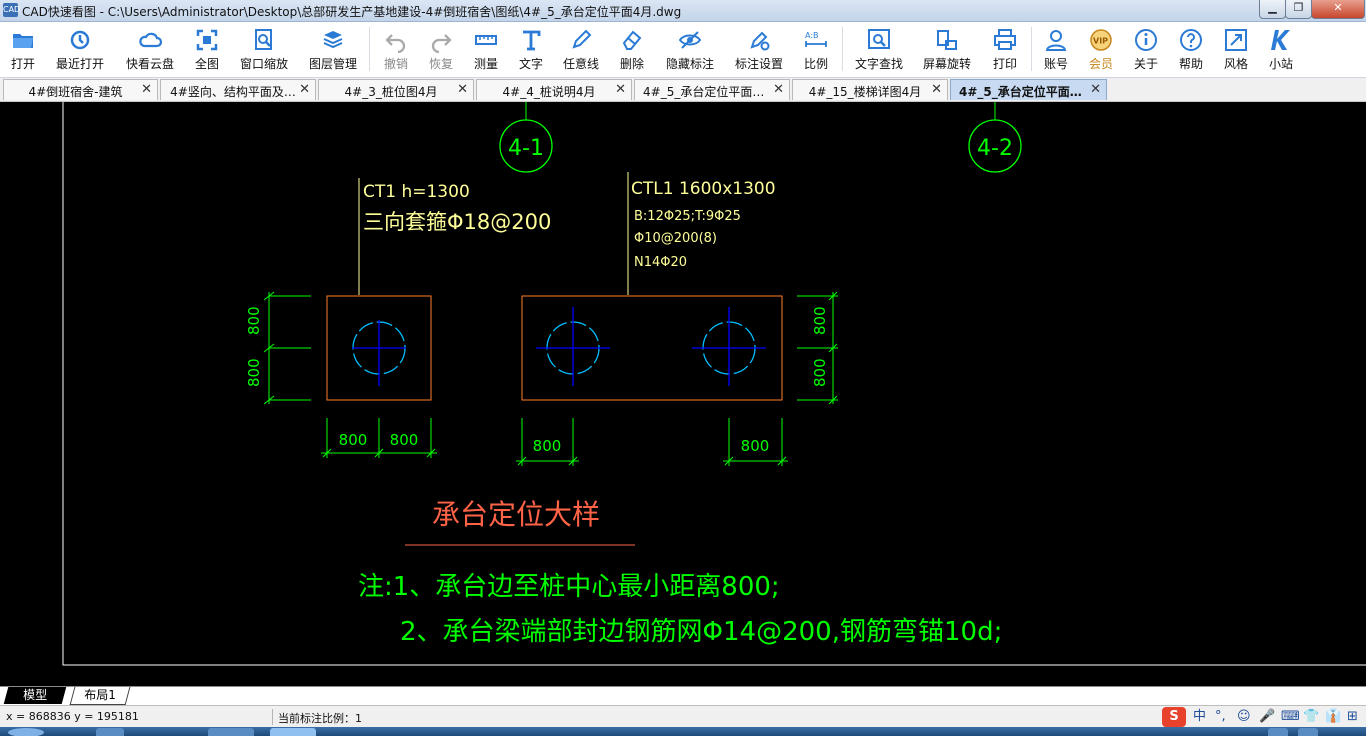 This screenshot has height=736, width=1366. I want to click on dim-settings-button: 标注设置, so click(759, 49).